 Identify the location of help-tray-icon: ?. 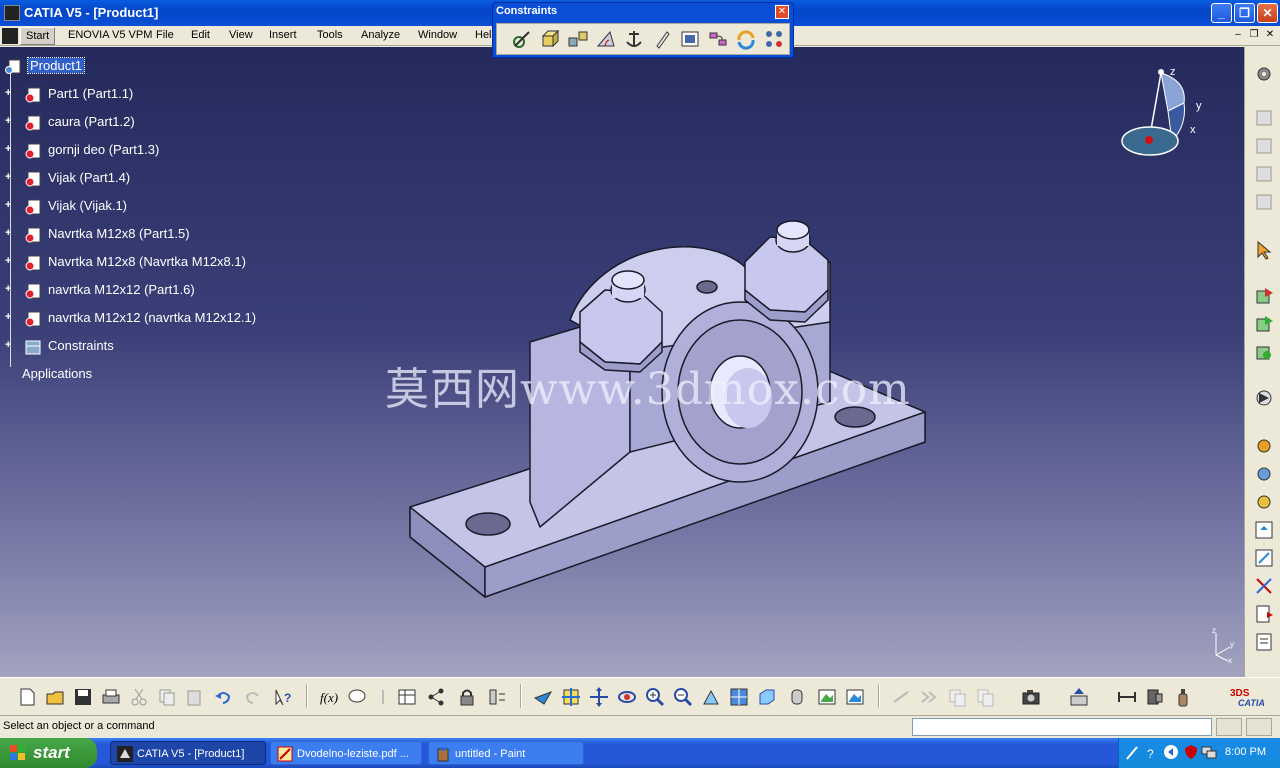
(1151, 753).